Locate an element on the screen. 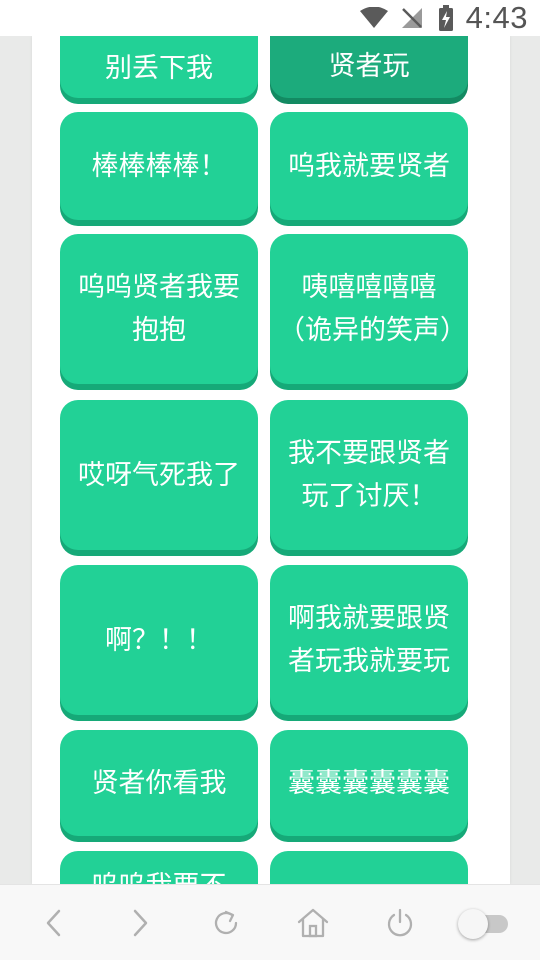  phrase-button-active: 贤者玩 is located at coordinates (369, 67).